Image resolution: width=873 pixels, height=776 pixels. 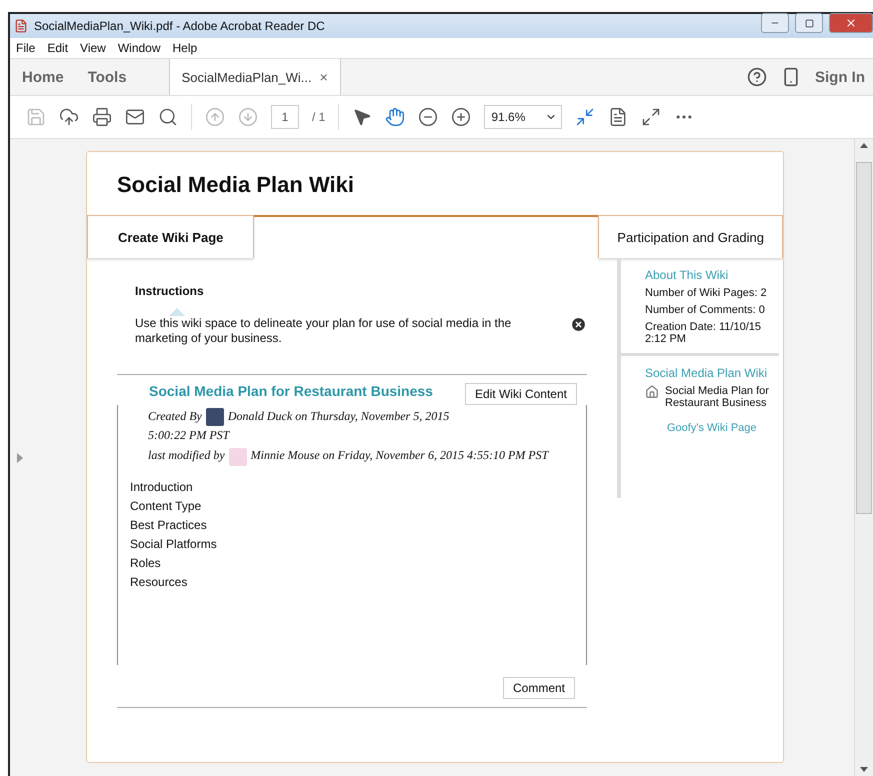 I want to click on hand-icon, so click(x=395, y=117).